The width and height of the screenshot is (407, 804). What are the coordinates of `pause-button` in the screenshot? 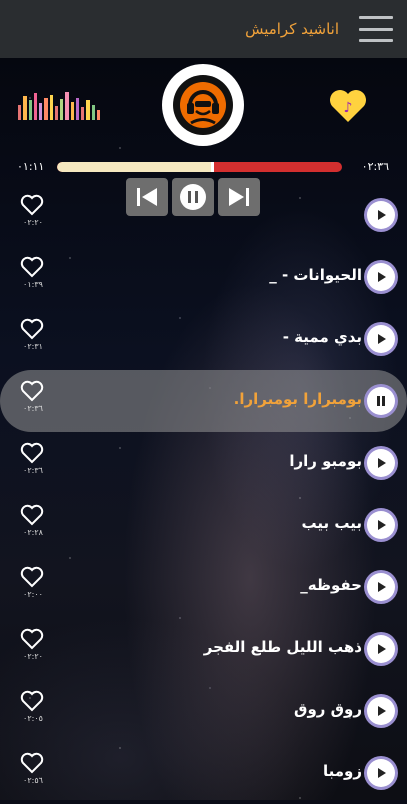 It's located at (193, 197).